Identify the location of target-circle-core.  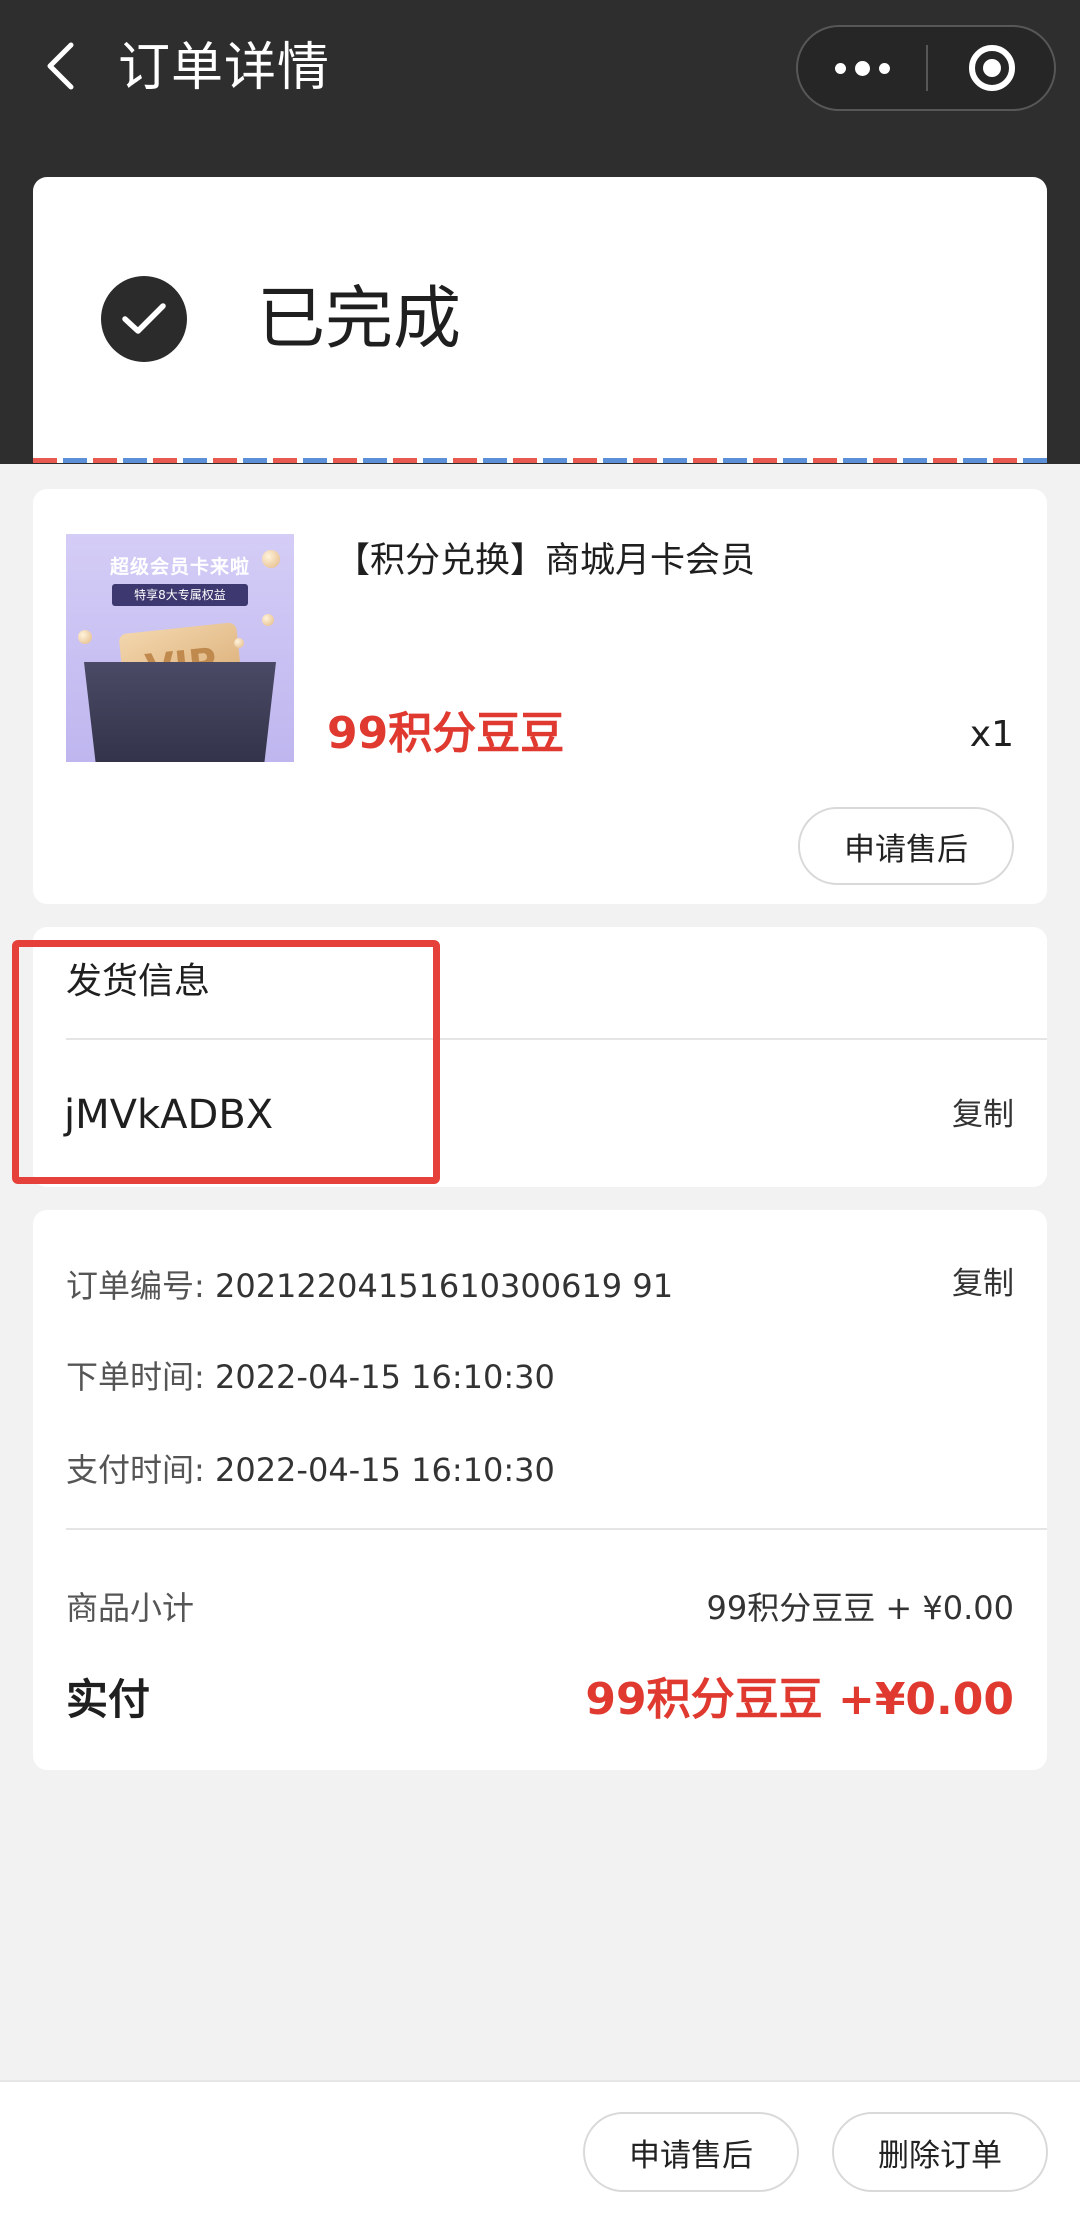
(992, 68).